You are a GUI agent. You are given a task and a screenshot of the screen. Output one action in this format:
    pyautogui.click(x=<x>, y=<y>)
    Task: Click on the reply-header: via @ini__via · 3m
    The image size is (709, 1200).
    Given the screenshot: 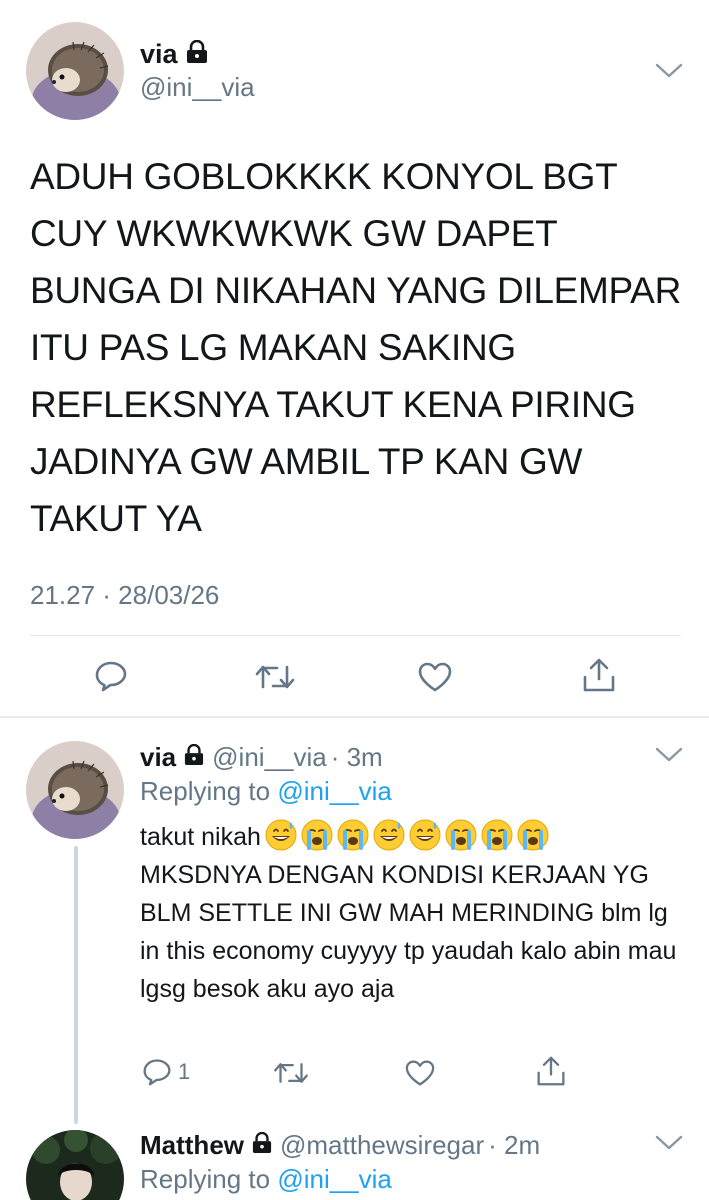 What is the action you would take?
    pyautogui.click(x=261, y=757)
    